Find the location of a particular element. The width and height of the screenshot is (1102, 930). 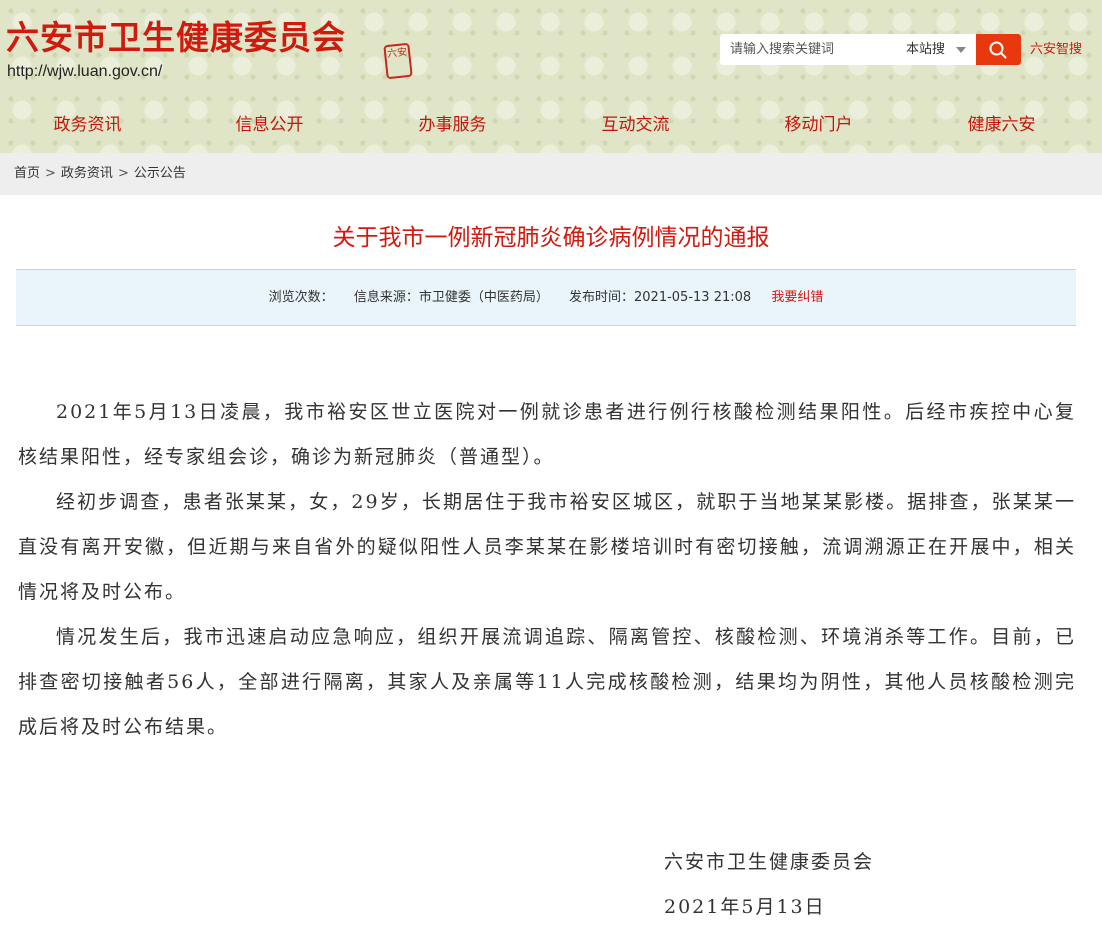

publish-time: 发布时间：2021-05-13 21:08 is located at coordinates (660, 297).